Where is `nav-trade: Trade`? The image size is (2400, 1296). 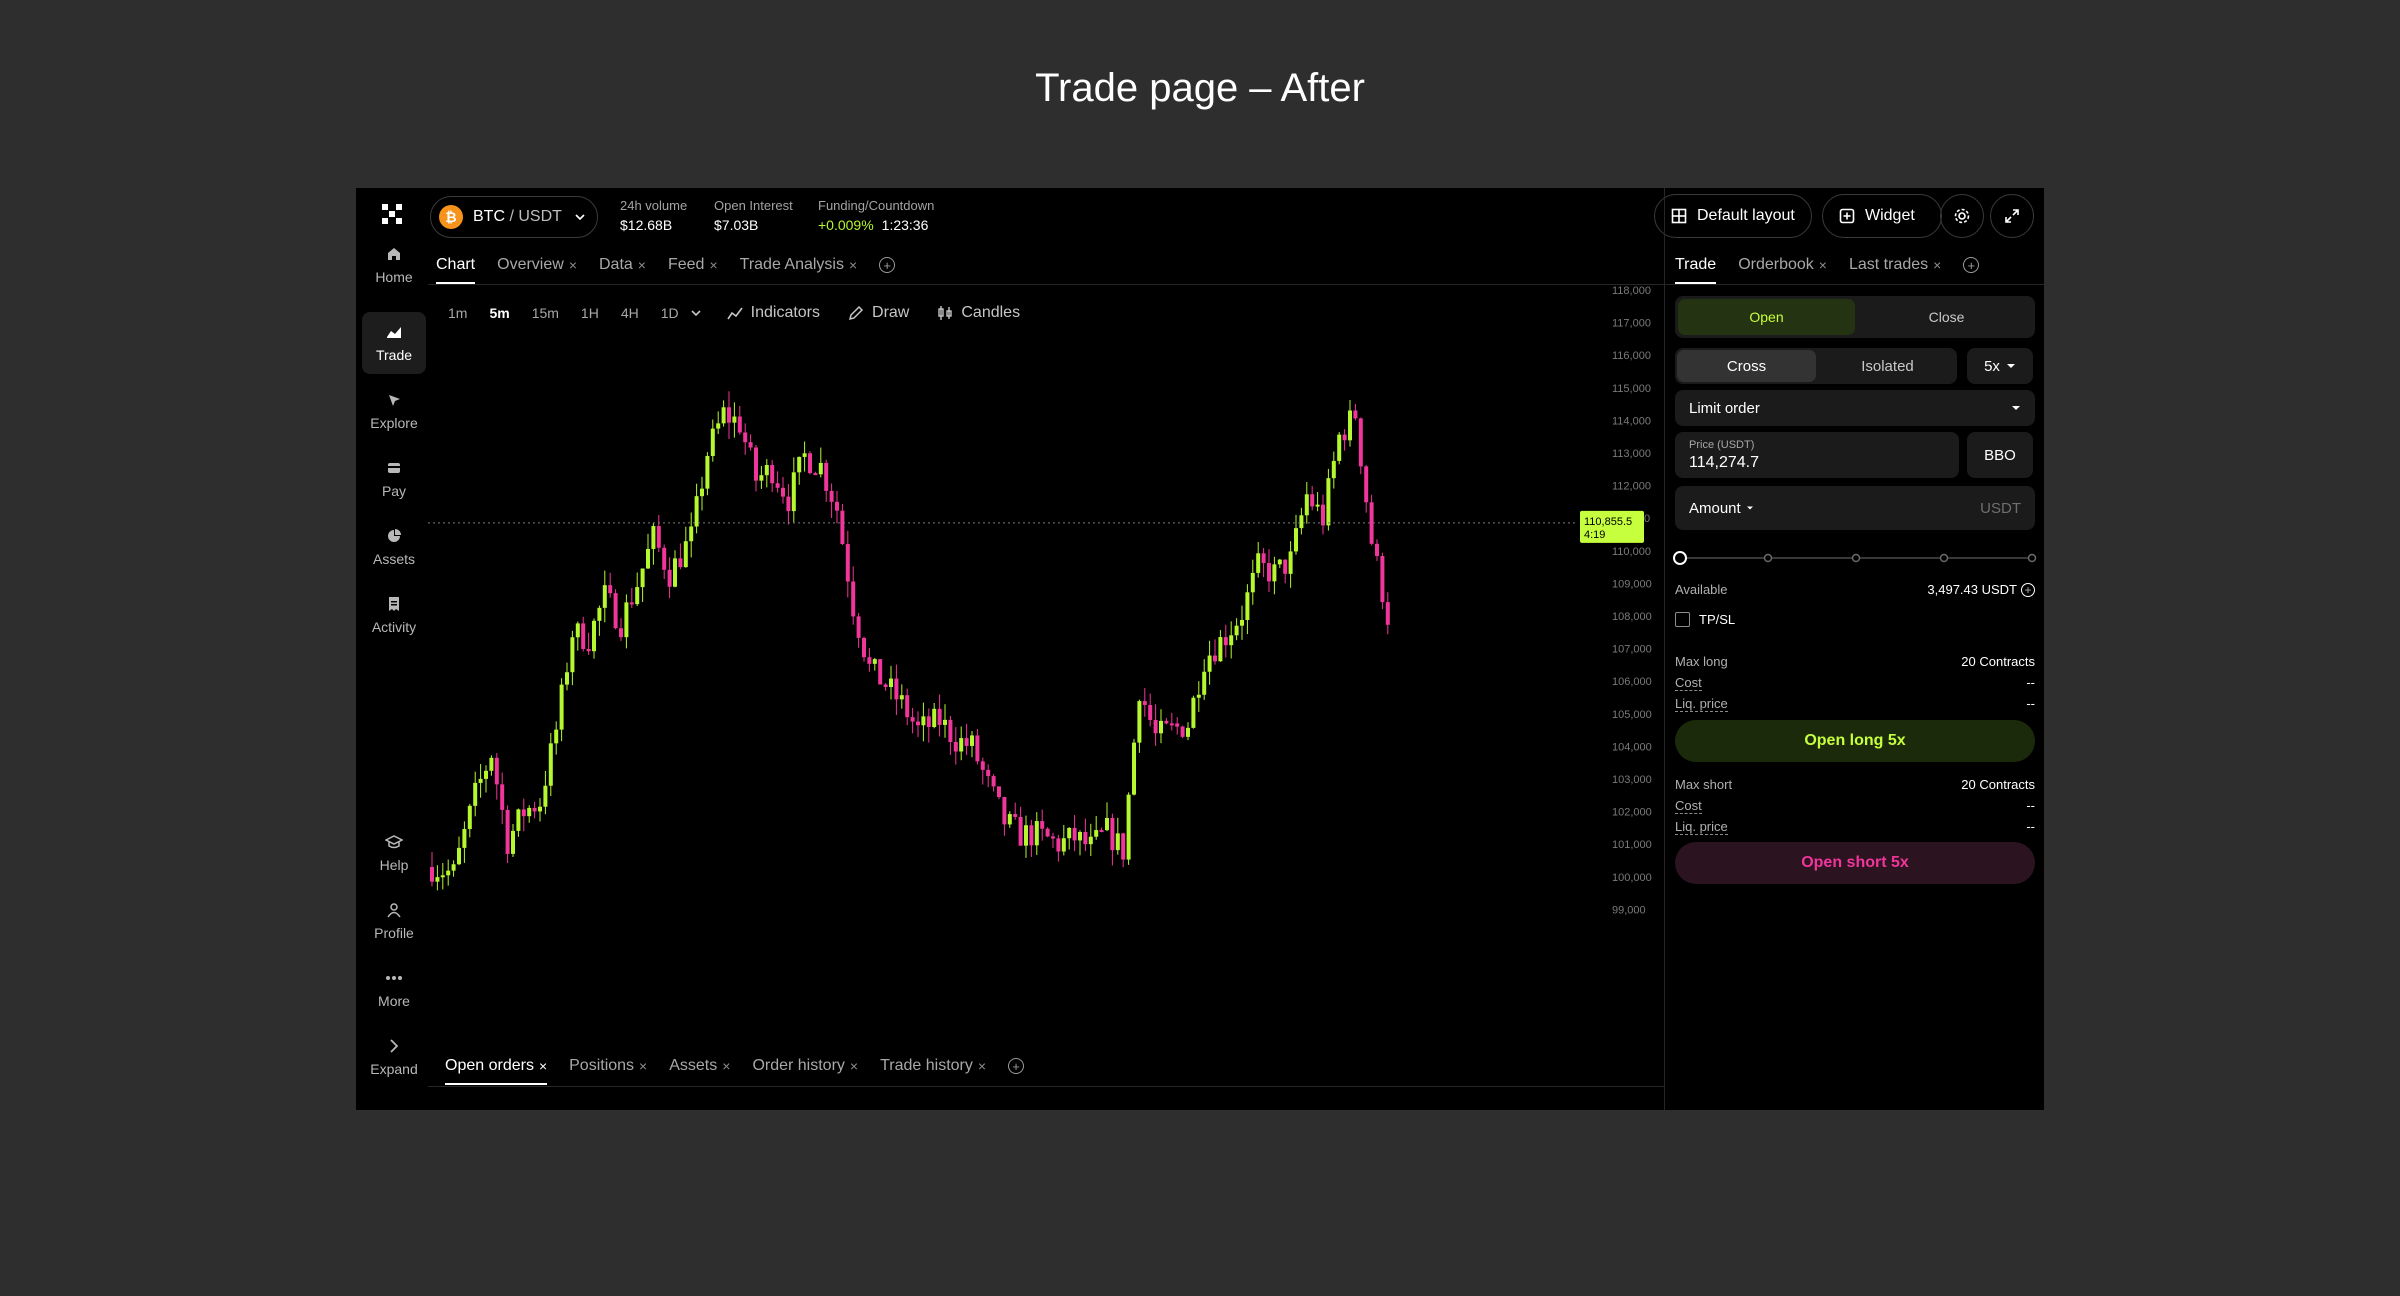
nav-trade: Trade is located at coordinates (394, 343).